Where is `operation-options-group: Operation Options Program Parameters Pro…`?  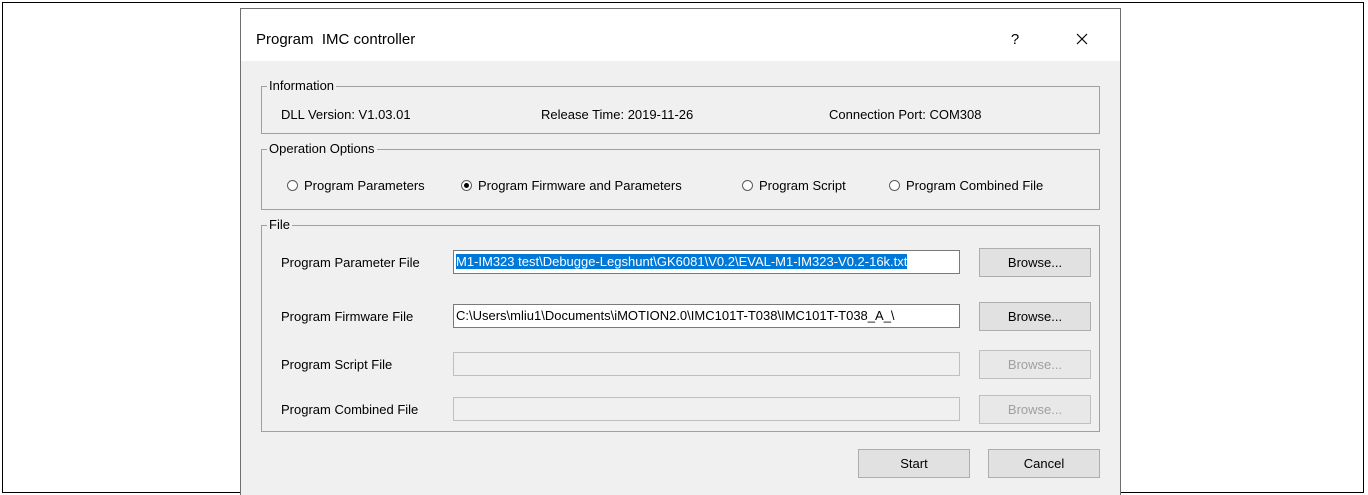
operation-options-group: Operation Options Program Parameters Pro… is located at coordinates (680, 175).